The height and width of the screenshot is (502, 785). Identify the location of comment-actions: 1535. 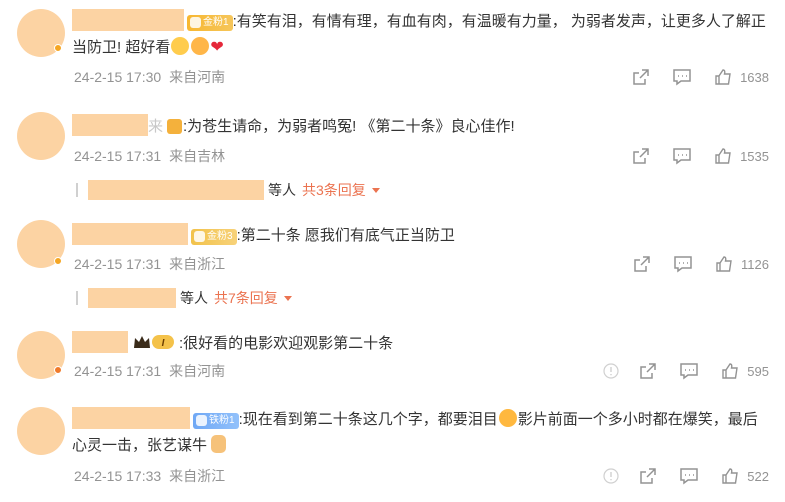
(691, 156).